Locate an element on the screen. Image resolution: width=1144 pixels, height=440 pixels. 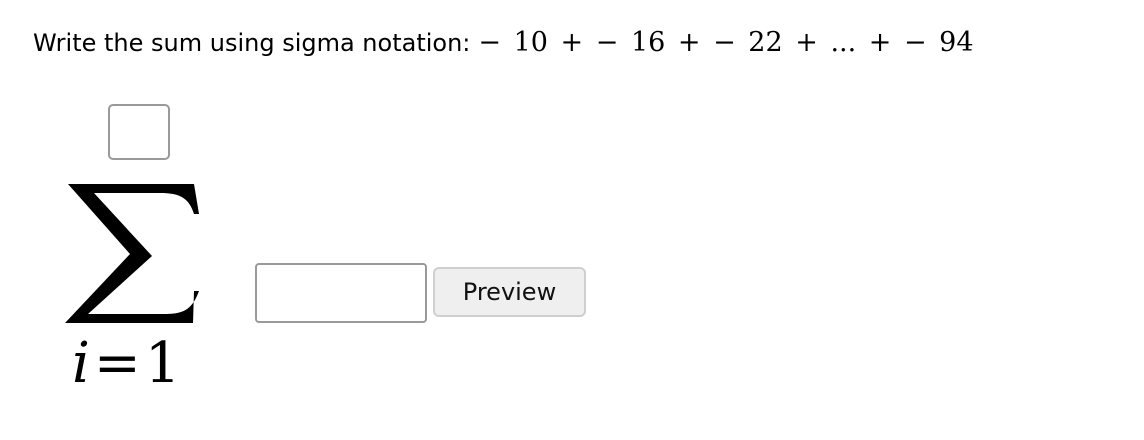
lower-limit: 1 is located at coordinates (162, 363).